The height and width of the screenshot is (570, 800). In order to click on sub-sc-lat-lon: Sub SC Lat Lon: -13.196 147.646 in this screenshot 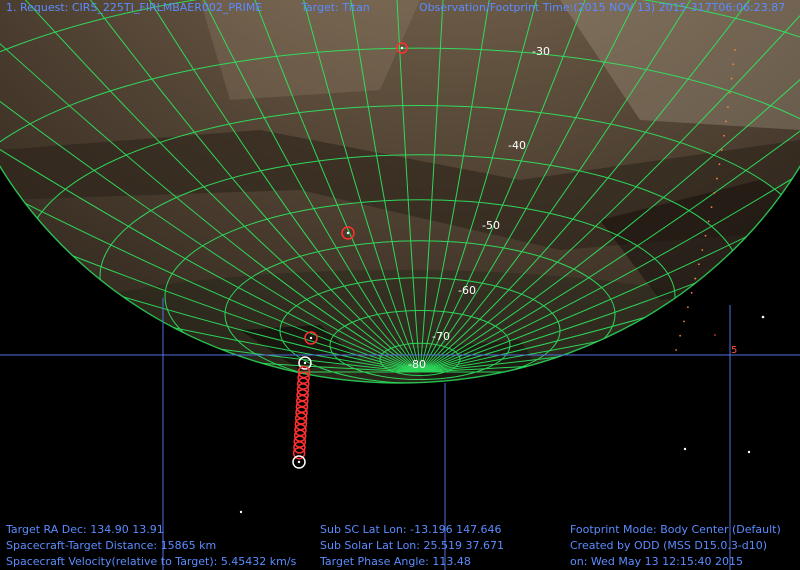, I will do `click(411, 529)`.